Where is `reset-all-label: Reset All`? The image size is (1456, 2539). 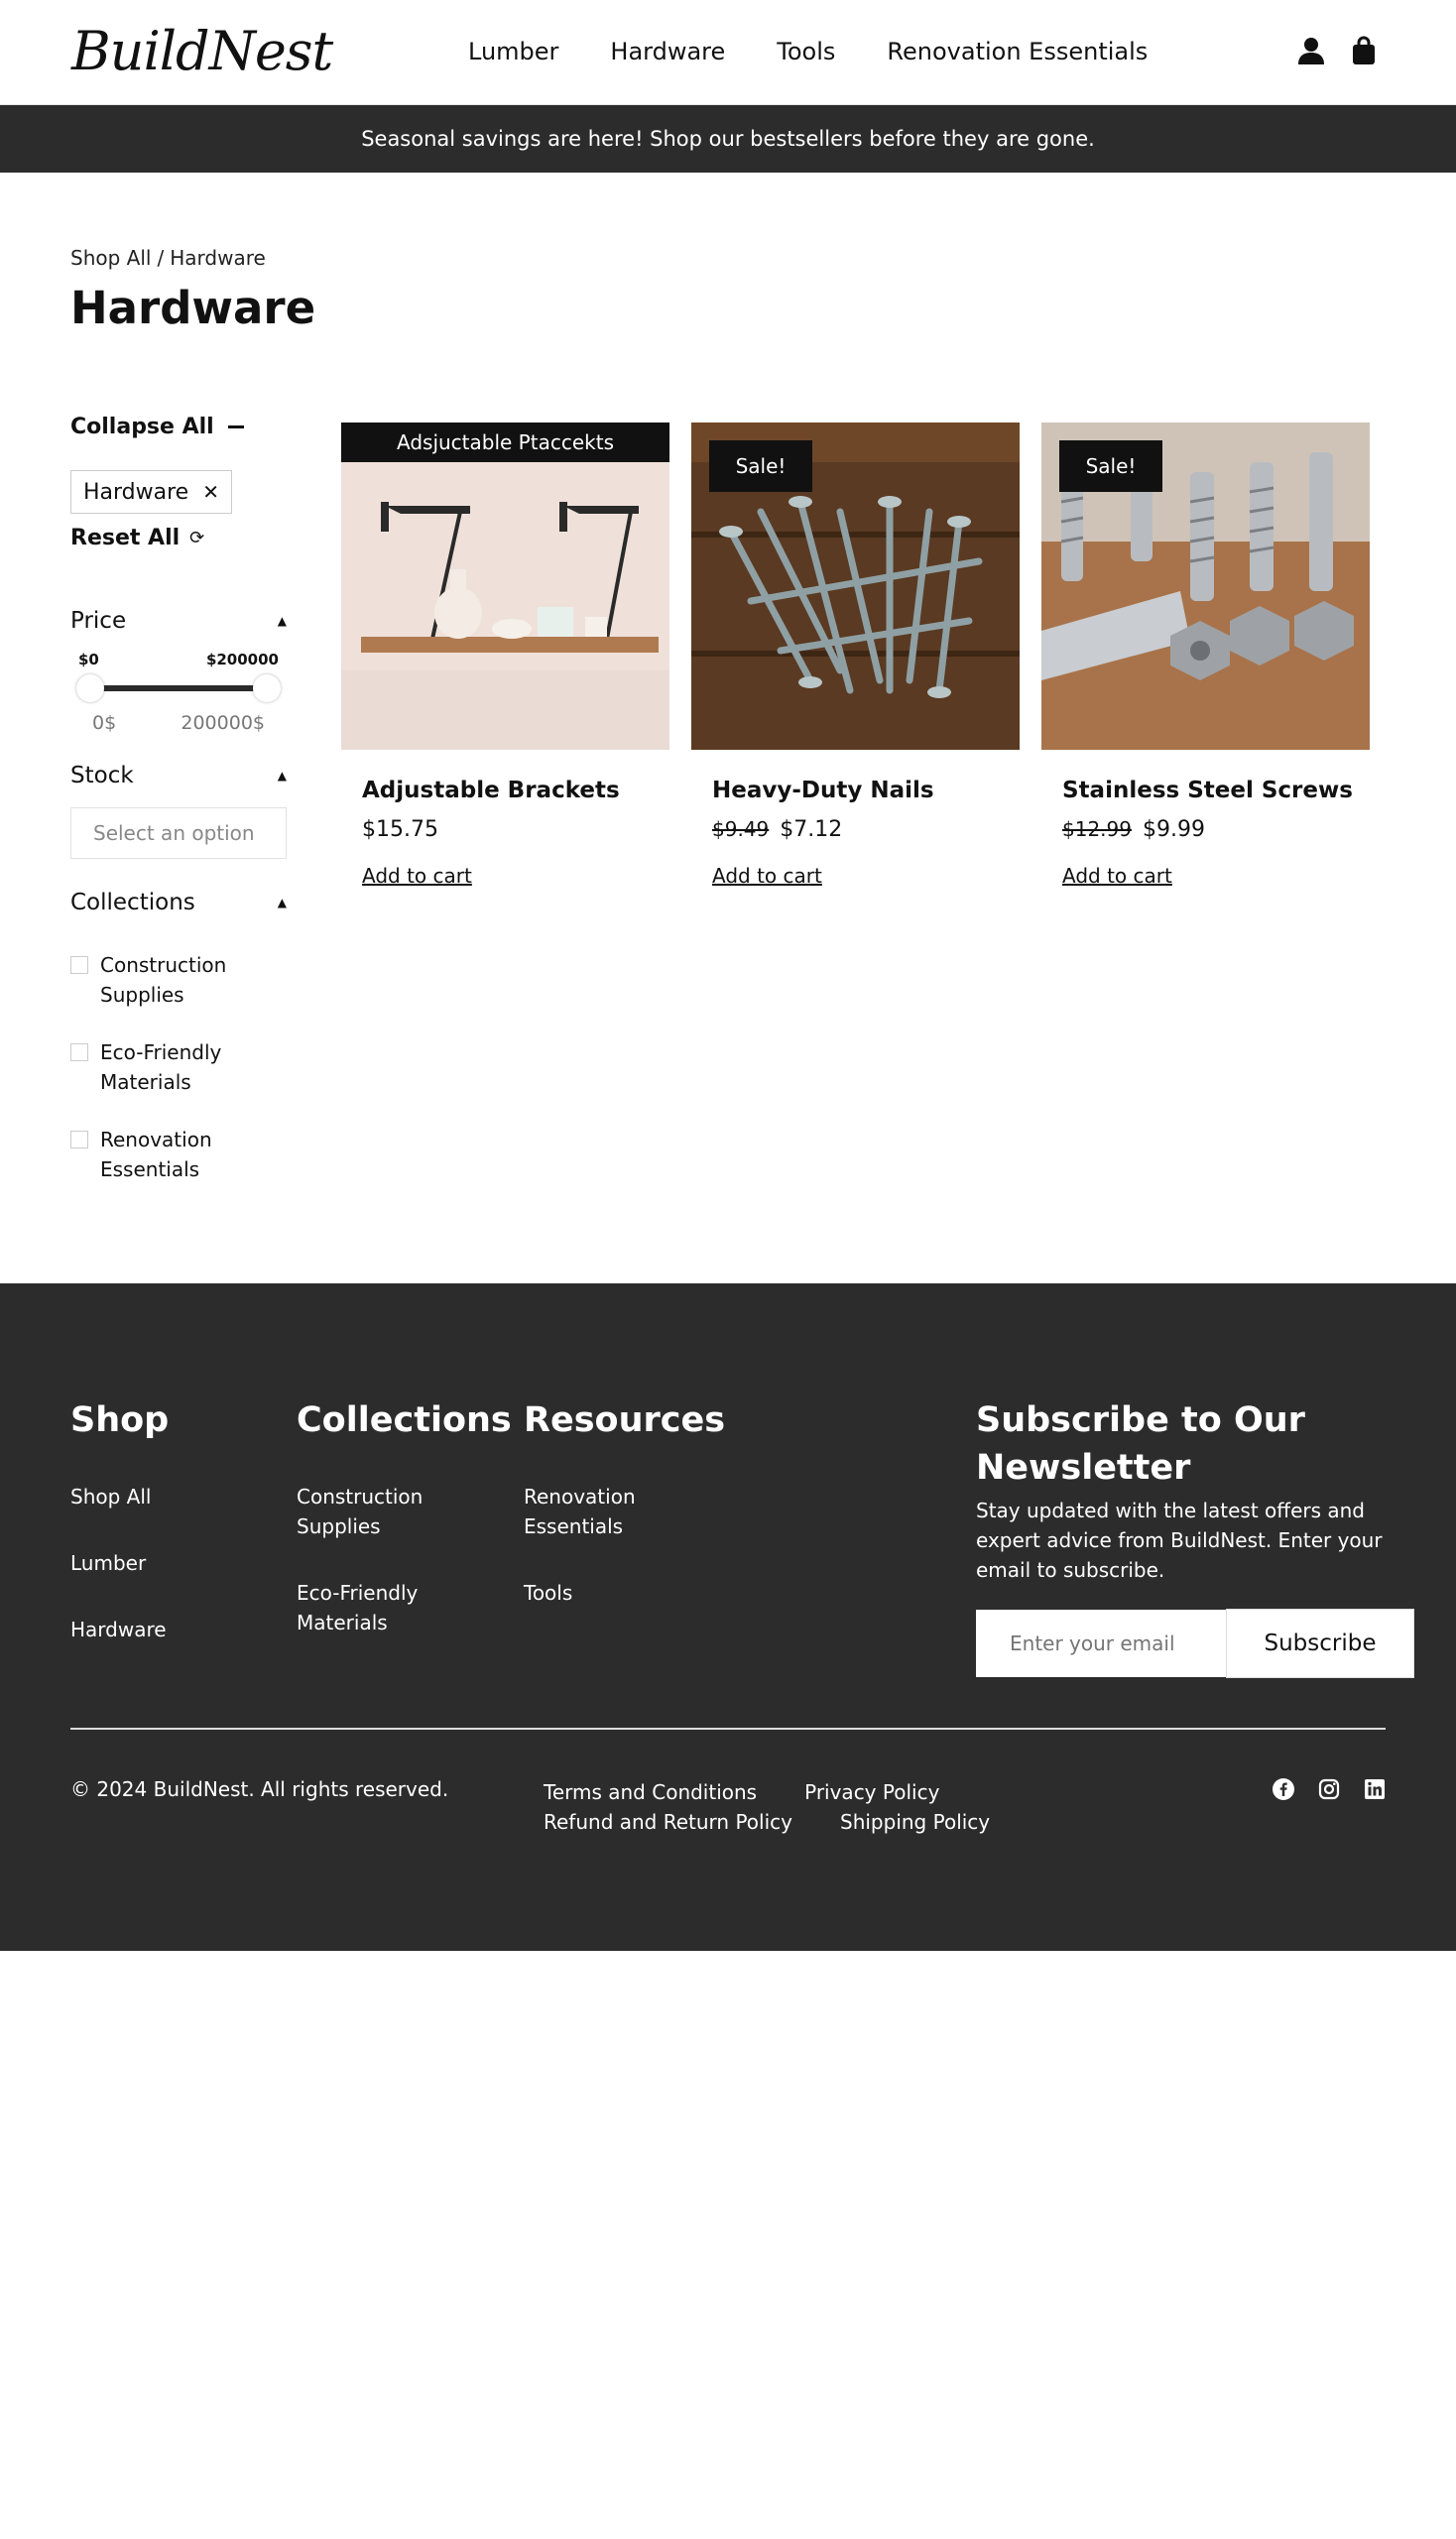 reset-all-label: Reset All is located at coordinates (125, 537).